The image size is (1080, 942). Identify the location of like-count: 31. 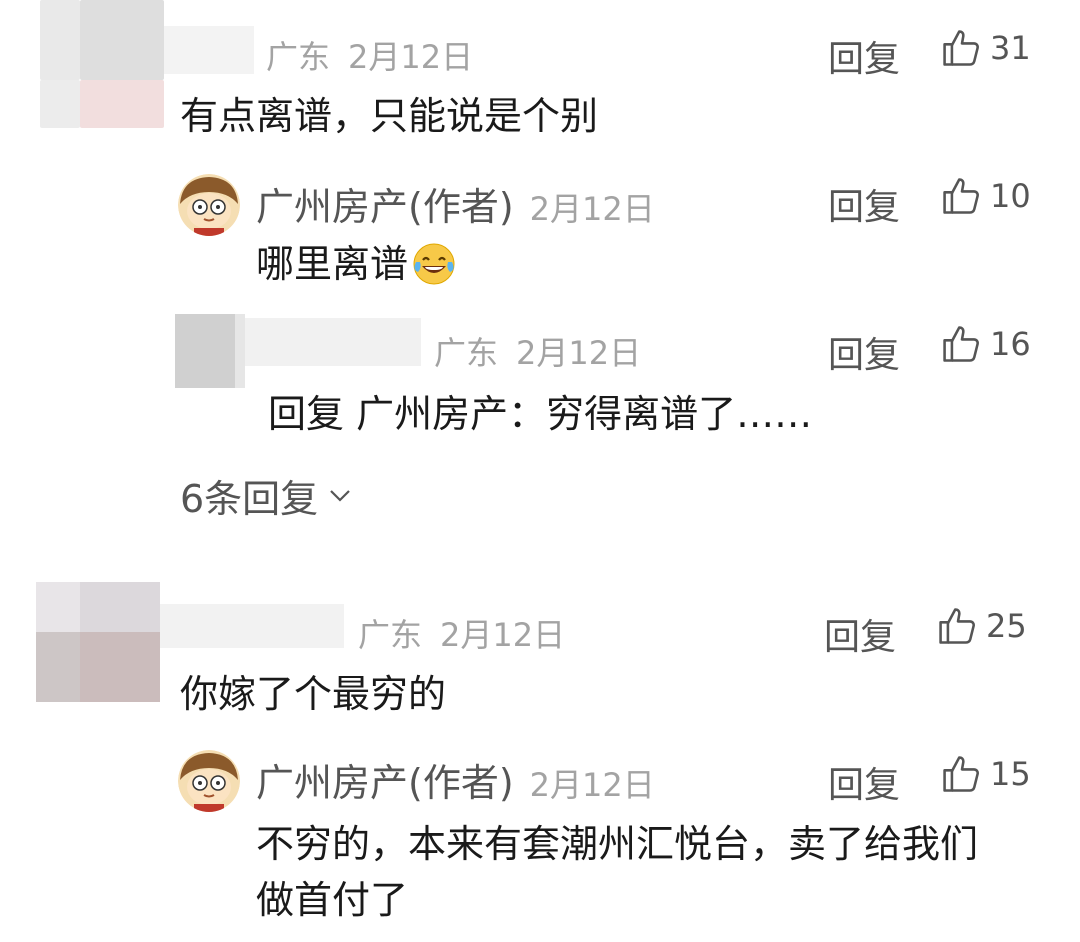
(1010, 48).